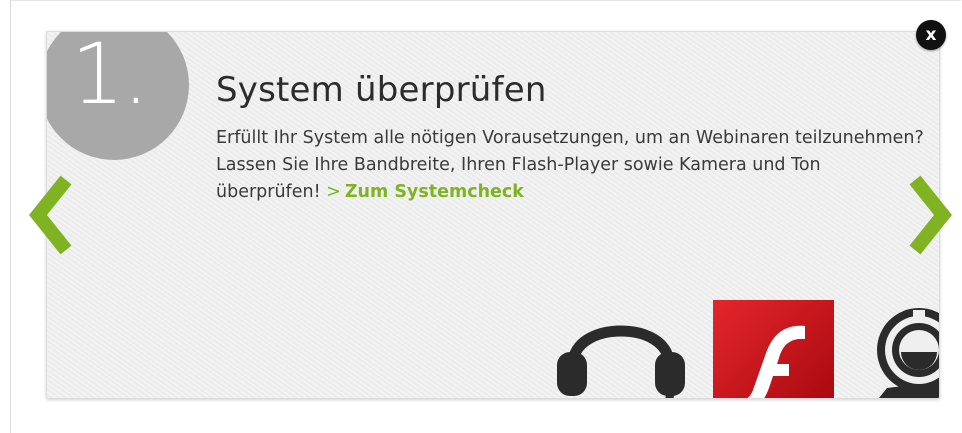  Describe the element at coordinates (110, 77) in the screenshot. I see `step-number: 1.` at that location.